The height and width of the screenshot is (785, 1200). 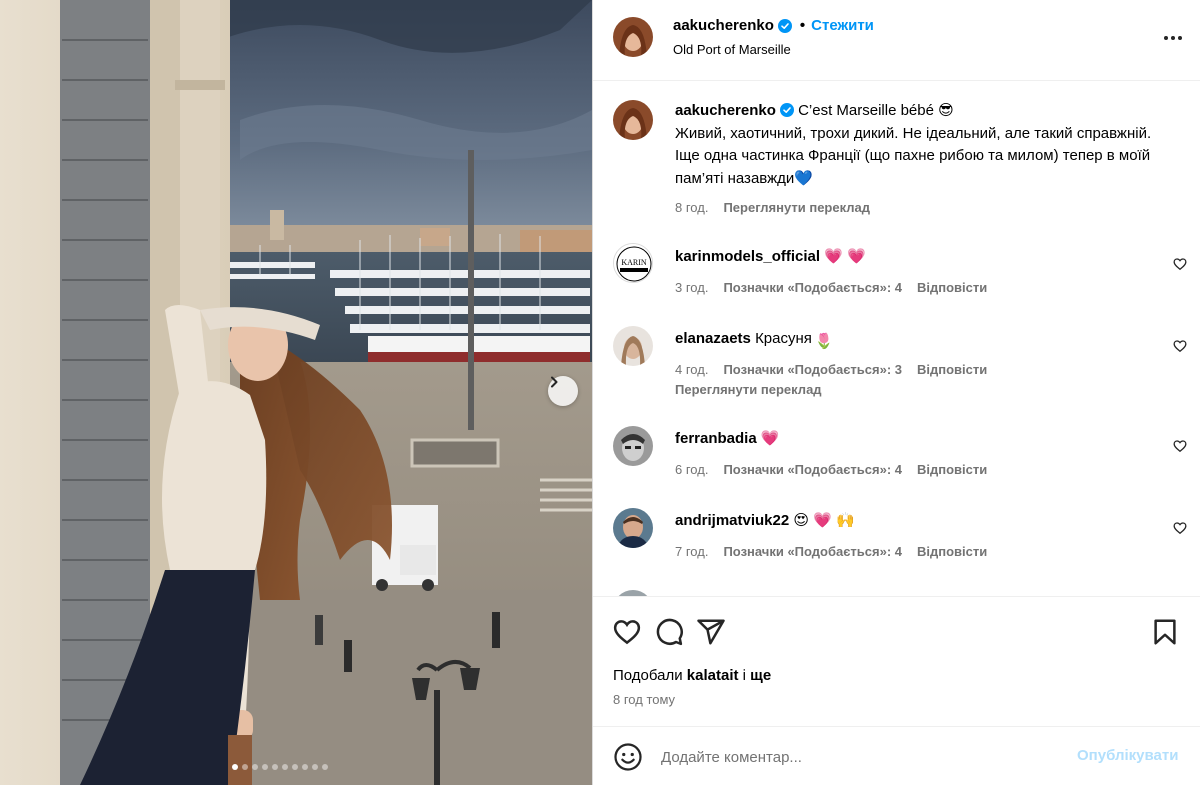 What do you see at coordinates (824, 520) in the screenshot?
I see `comment-emoji: 😍 💗 🙌` at bounding box center [824, 520].